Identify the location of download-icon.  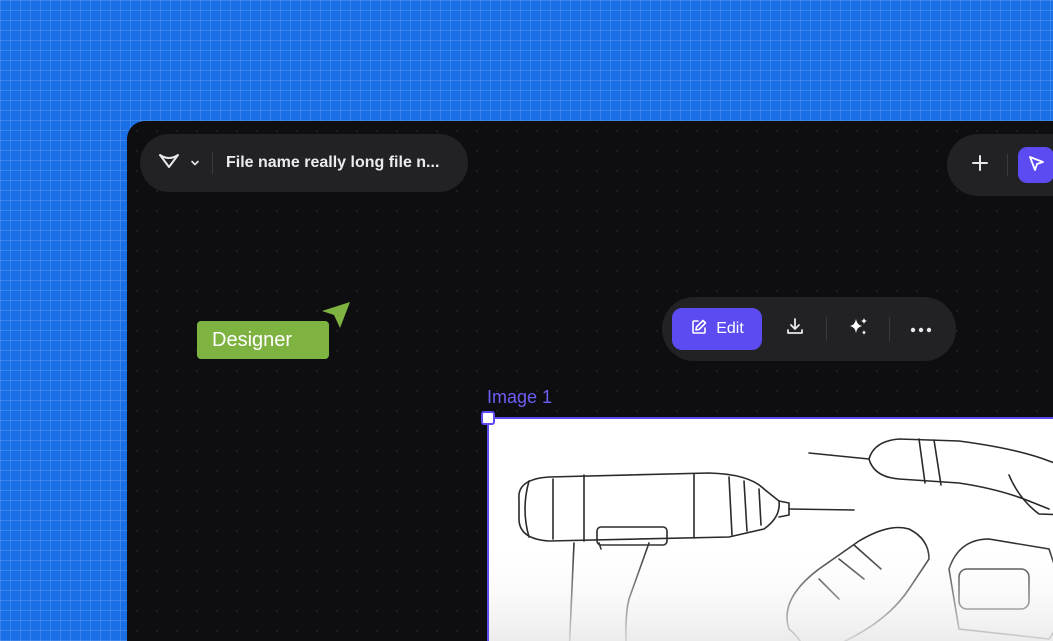
(795, 329).